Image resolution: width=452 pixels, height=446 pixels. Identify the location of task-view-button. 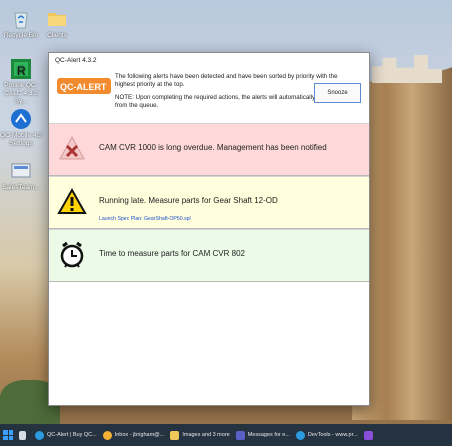
(24, 435).